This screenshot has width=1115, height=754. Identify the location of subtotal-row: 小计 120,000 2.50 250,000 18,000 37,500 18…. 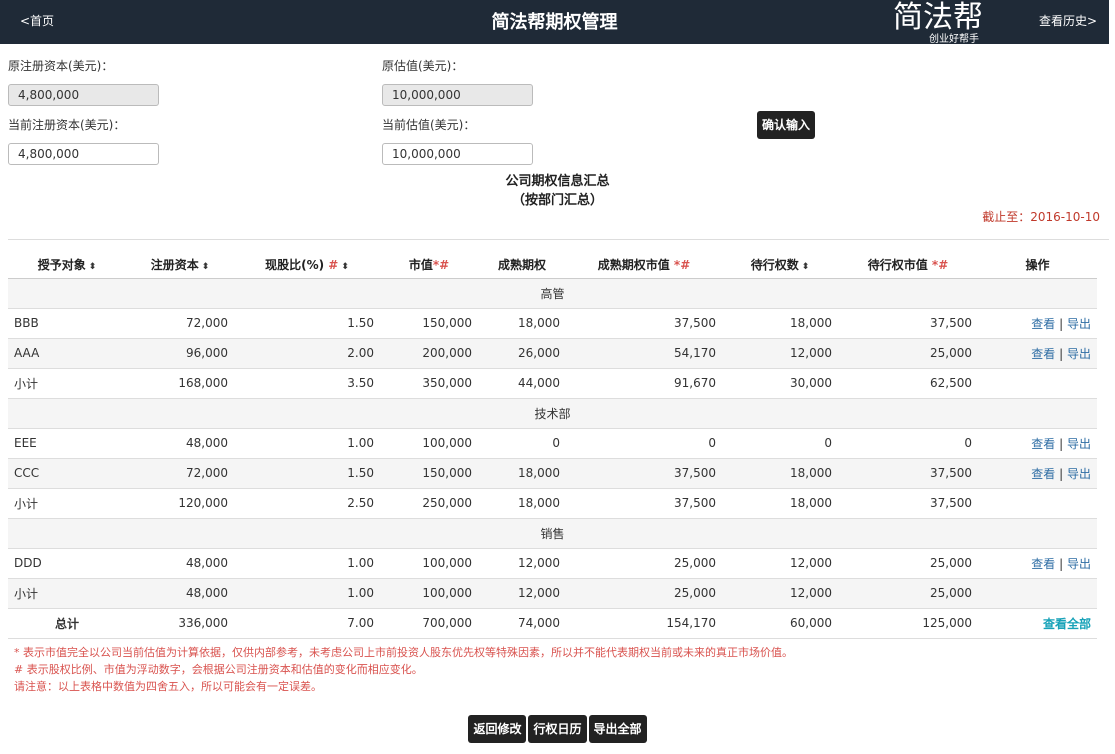
(552, 502).